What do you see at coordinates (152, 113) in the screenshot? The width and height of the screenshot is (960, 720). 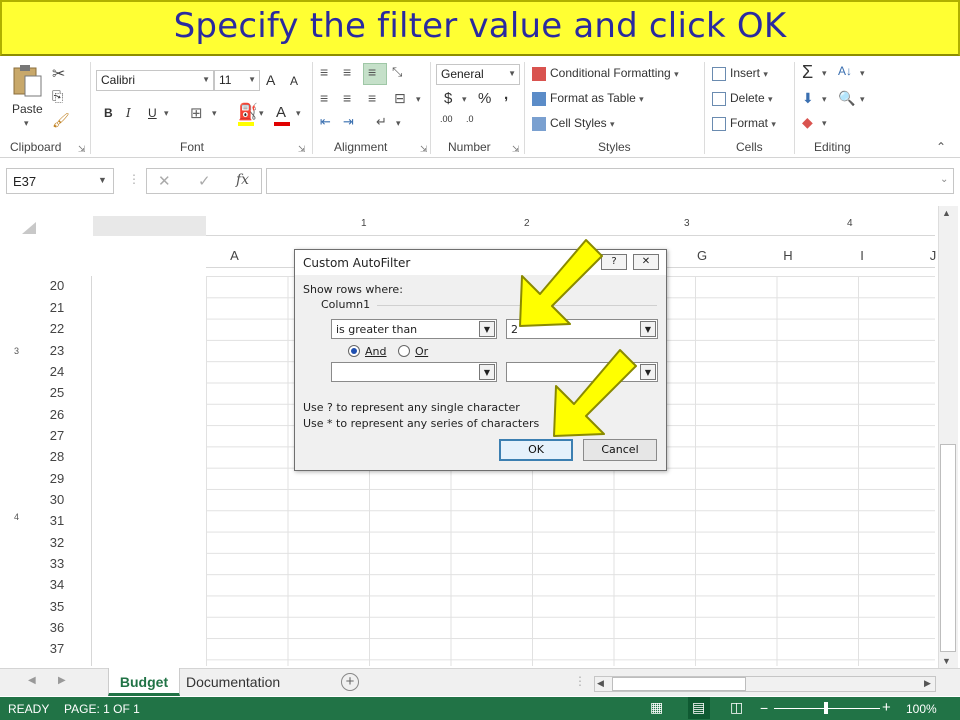 I see `underline-button: U` at bounding box center [152, 113].